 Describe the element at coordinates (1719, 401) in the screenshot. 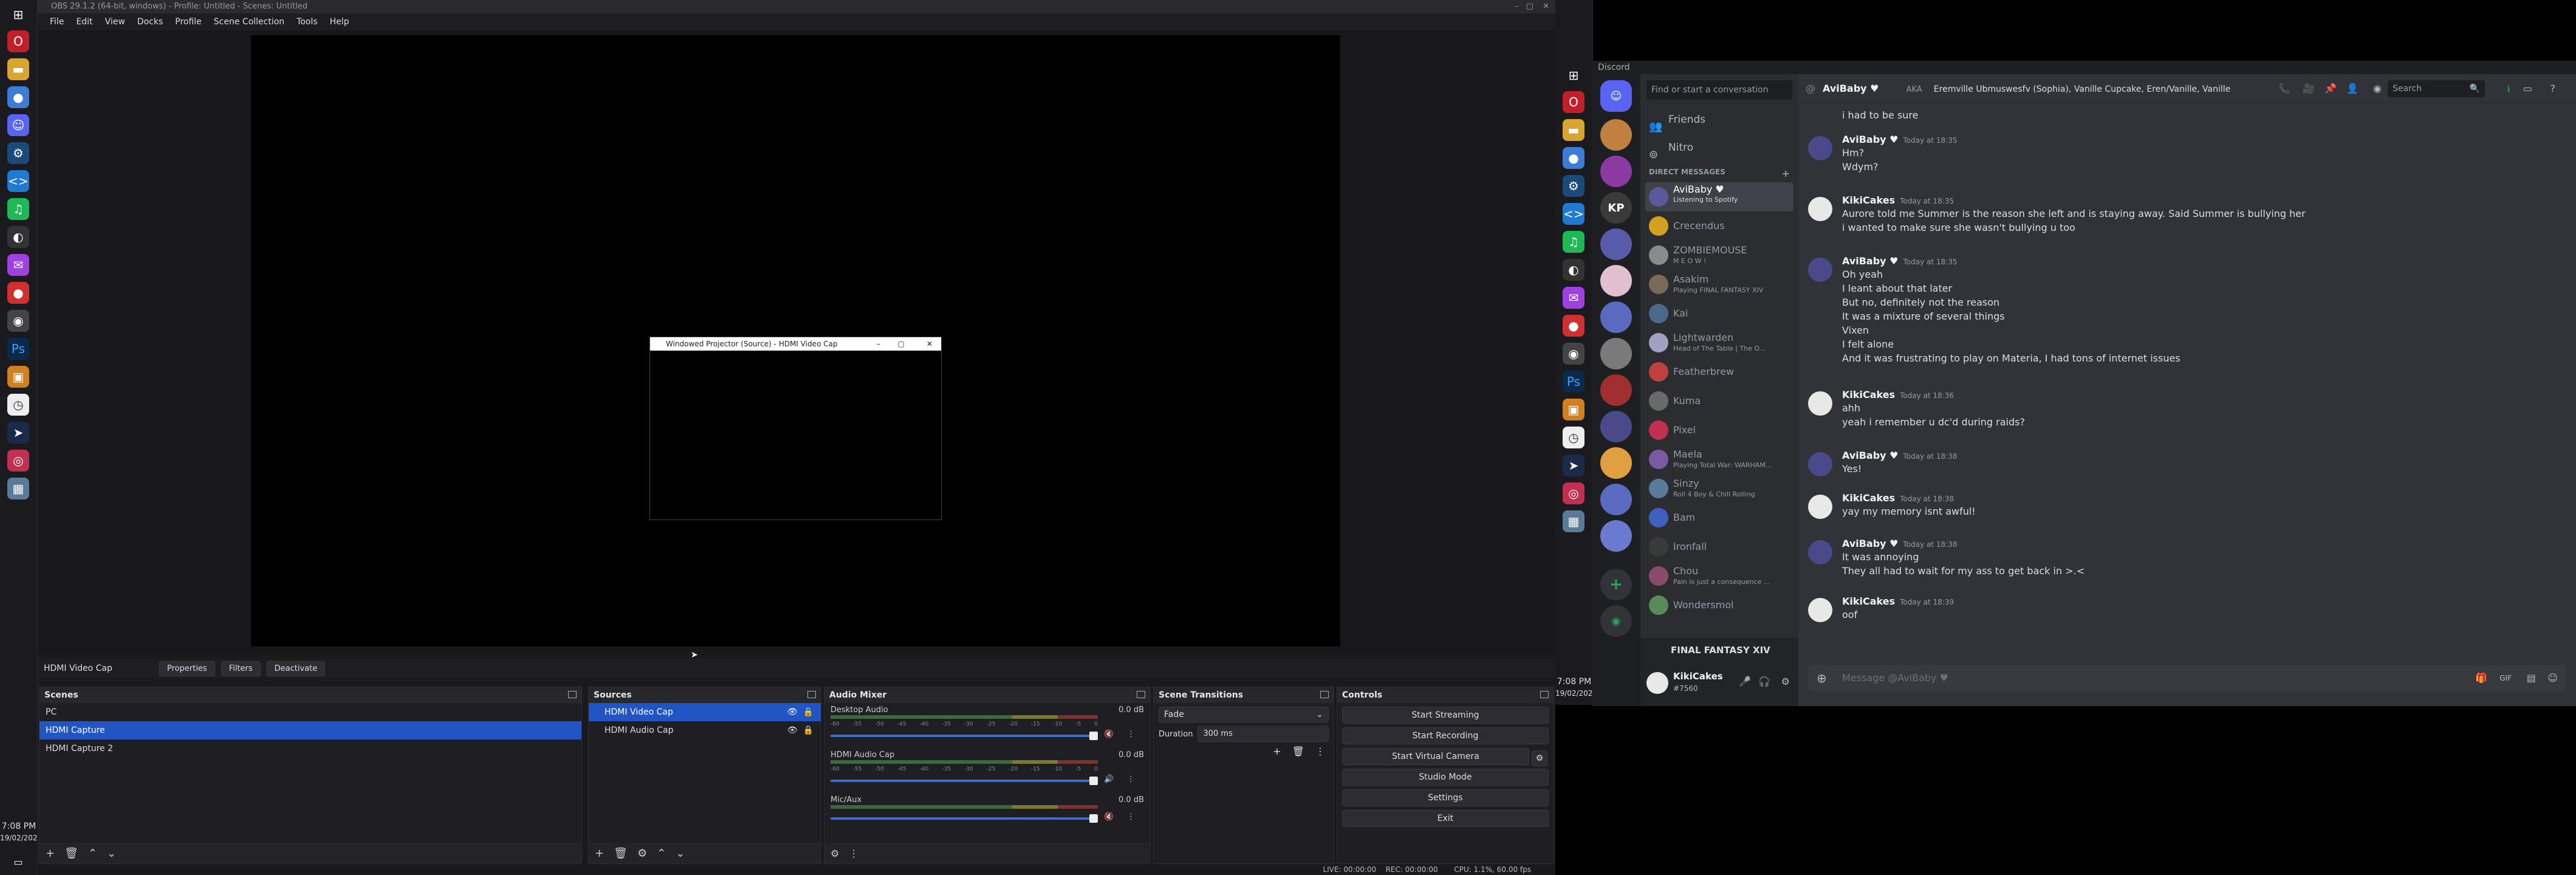

I see `dm-item: Kuma` at that location.